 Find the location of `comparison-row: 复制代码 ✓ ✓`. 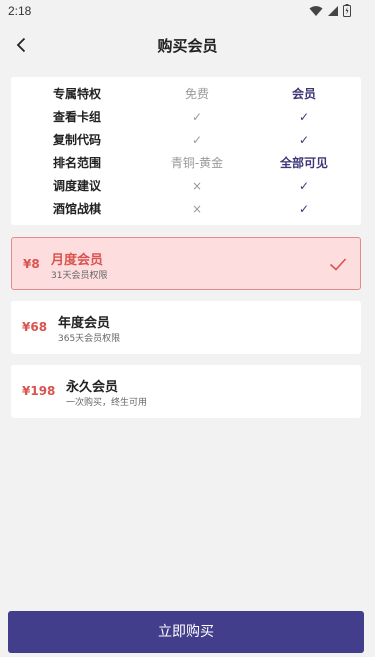

comparison-row: 复制代码 ✓ ✓ is located at coordinates (186, 140).